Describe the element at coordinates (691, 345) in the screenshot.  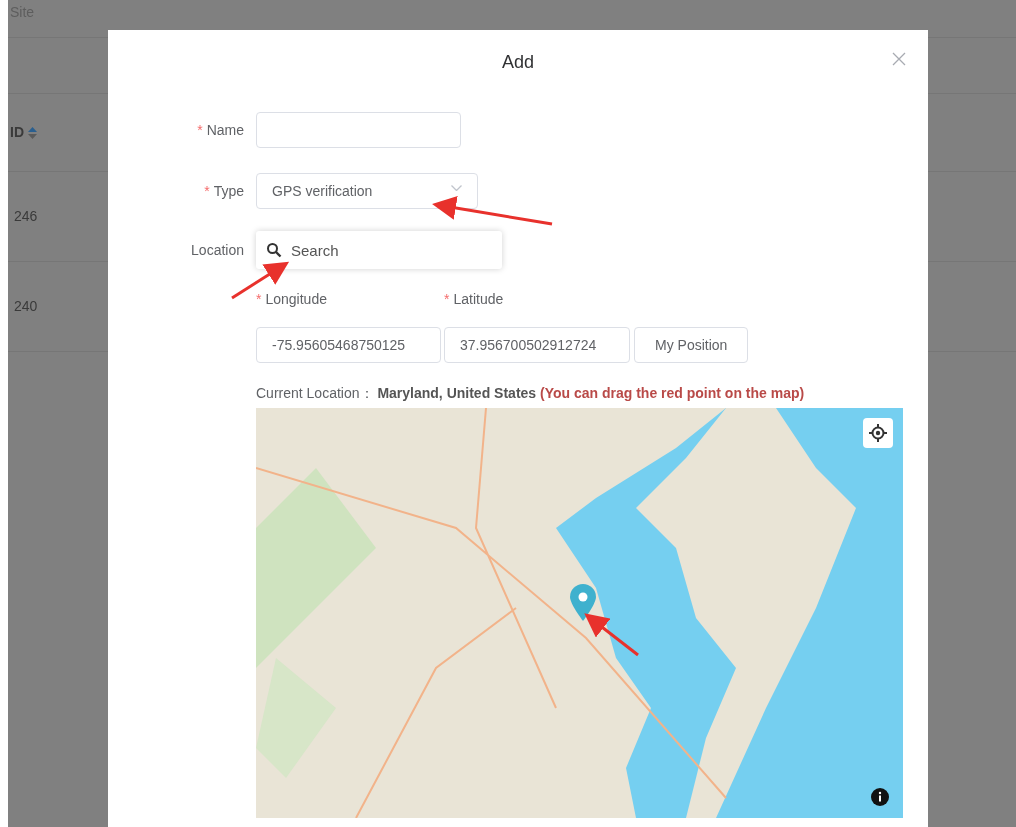
I see `my-position-button: My Position` at that location.